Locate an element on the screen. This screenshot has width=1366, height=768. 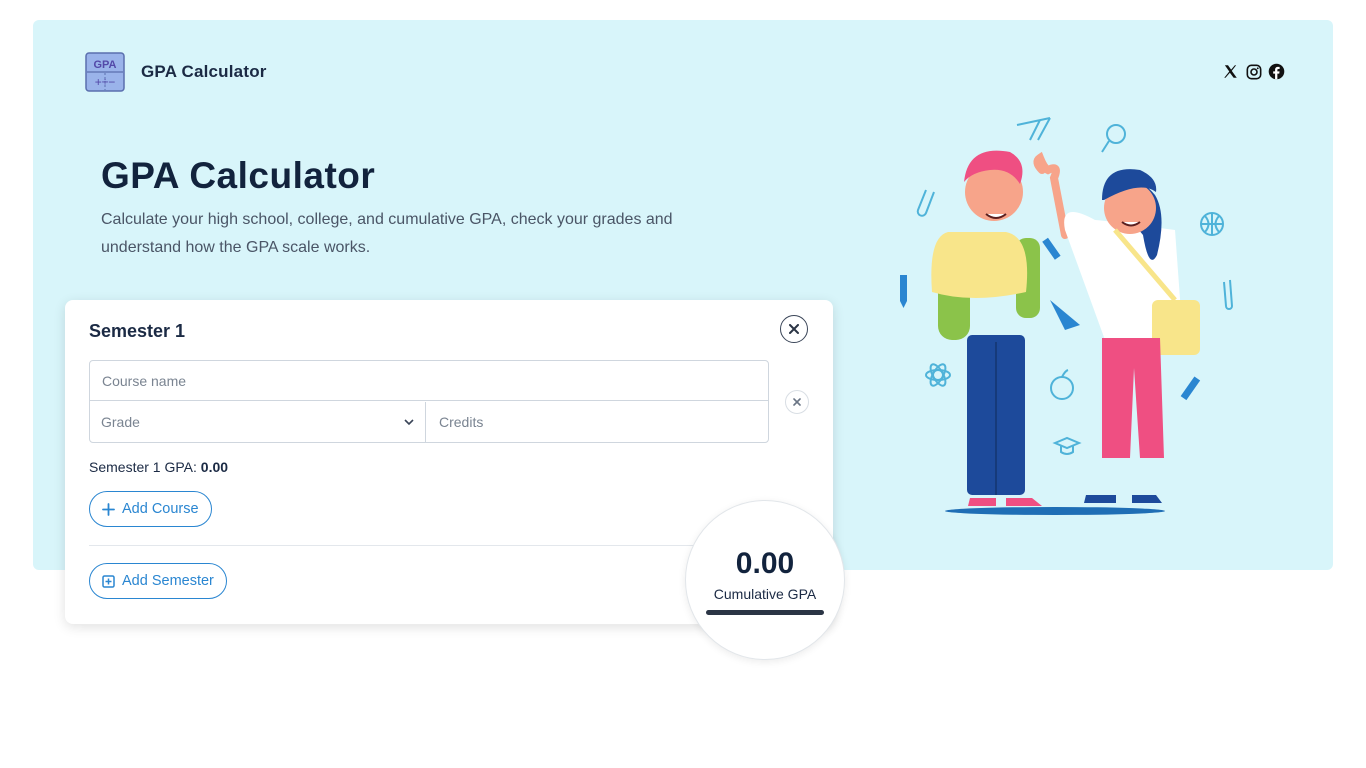
grade-select-value: Grade is located at coordinates (120, 422).